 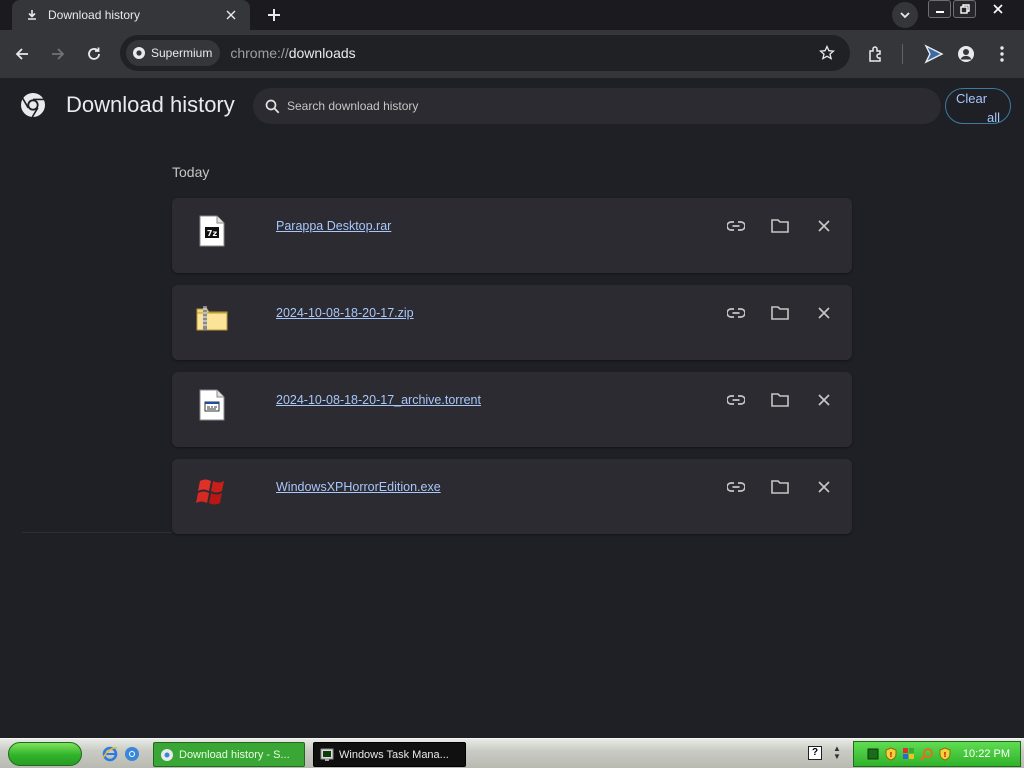 I want to click on security-shield-icon: !, so click(x=891, y=754).